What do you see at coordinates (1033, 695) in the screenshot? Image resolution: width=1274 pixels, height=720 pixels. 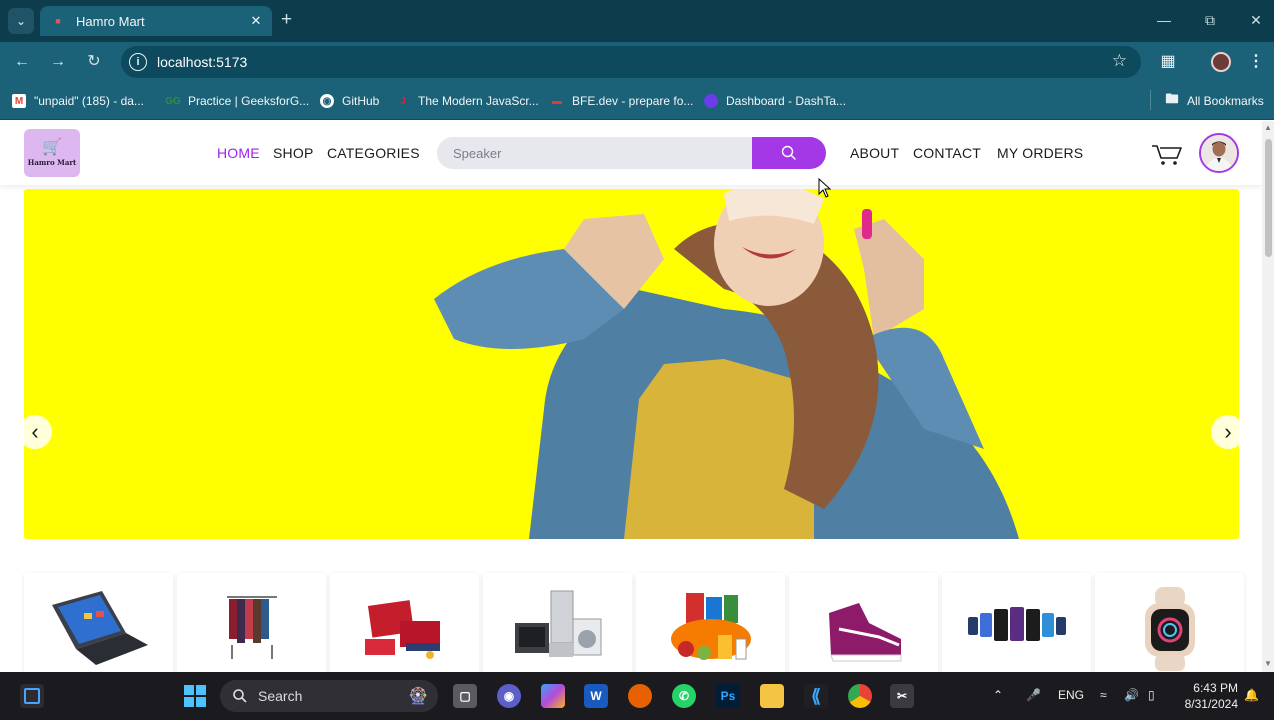 I see `microphone-icon: 🎤` at bounding box center [1033, 695].